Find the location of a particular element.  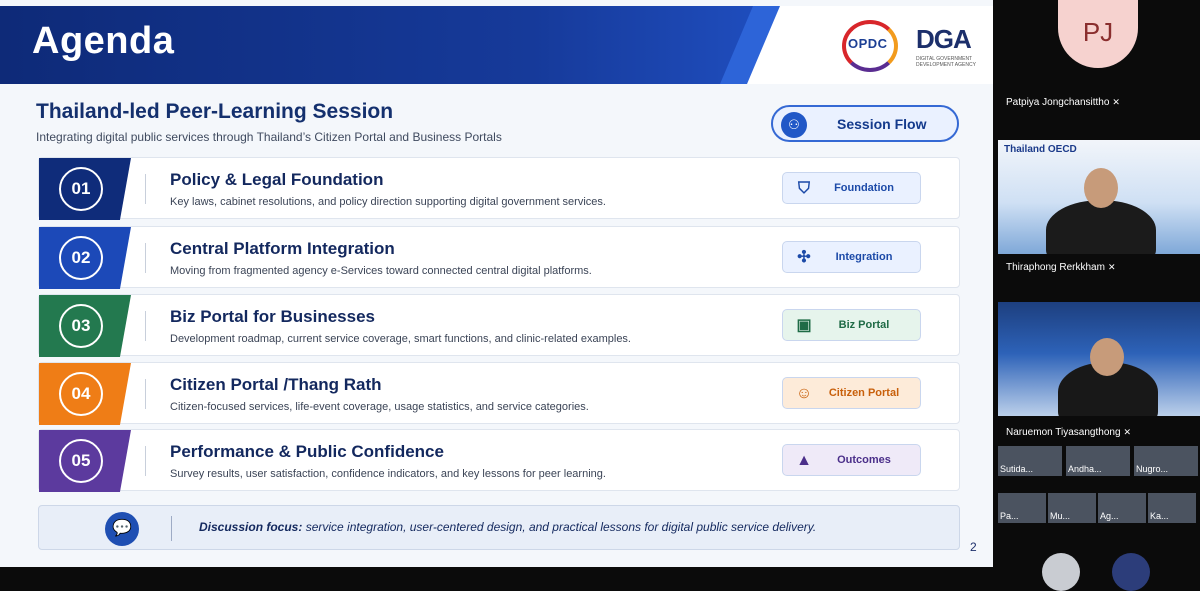

item-title: Citizen Portal /Thang Rath is located at coordinates (276, 384).